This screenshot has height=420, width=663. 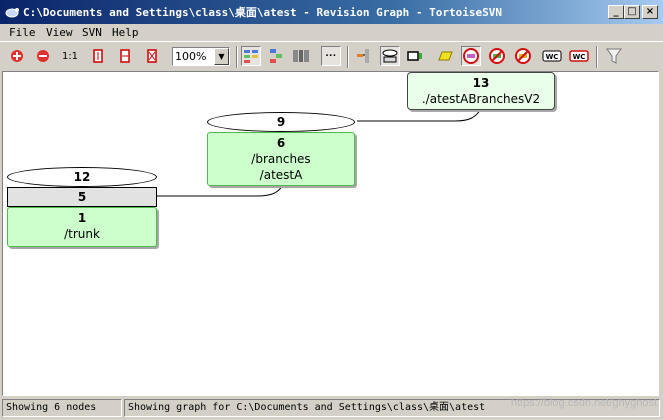 What do you see at coordinates (281, 122) in the screenshot?
I see `tag-node-9: 9` at bounding box center [281, 122].